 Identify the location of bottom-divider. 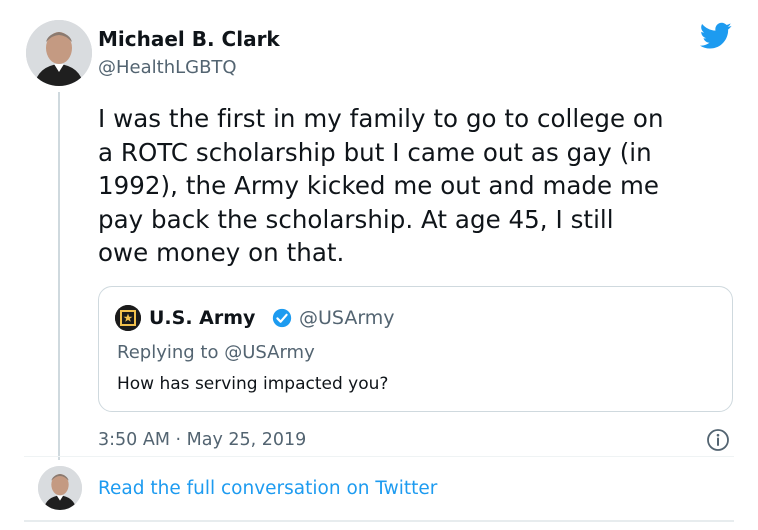
(379, 521).